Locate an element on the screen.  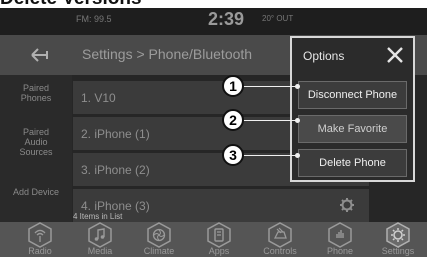
sidebar-item-paired-audio-sources: Paired Audio Sources is located at coordinates (36, 142).